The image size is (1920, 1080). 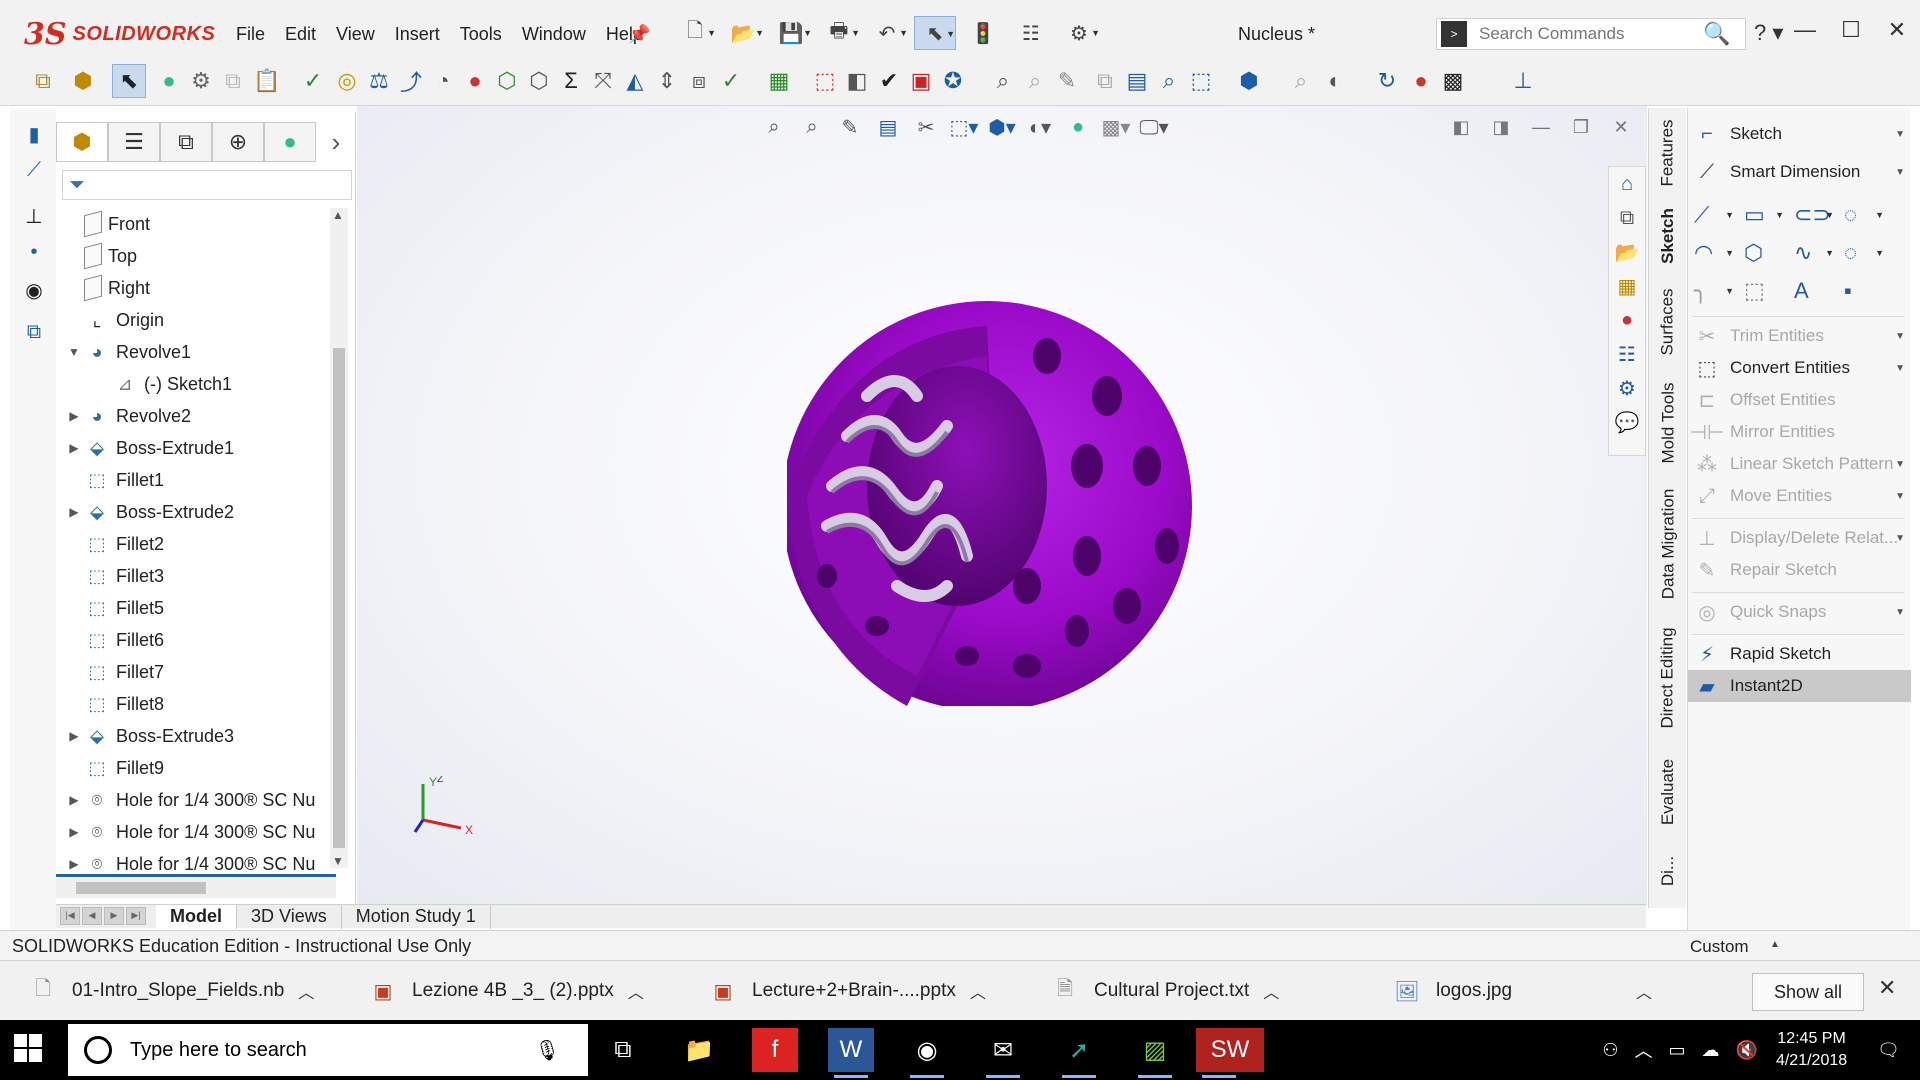 I want to click on download-item: ▣ Lezione 4B _3_ (2).pptx ︿, so click(x=507, y=991).